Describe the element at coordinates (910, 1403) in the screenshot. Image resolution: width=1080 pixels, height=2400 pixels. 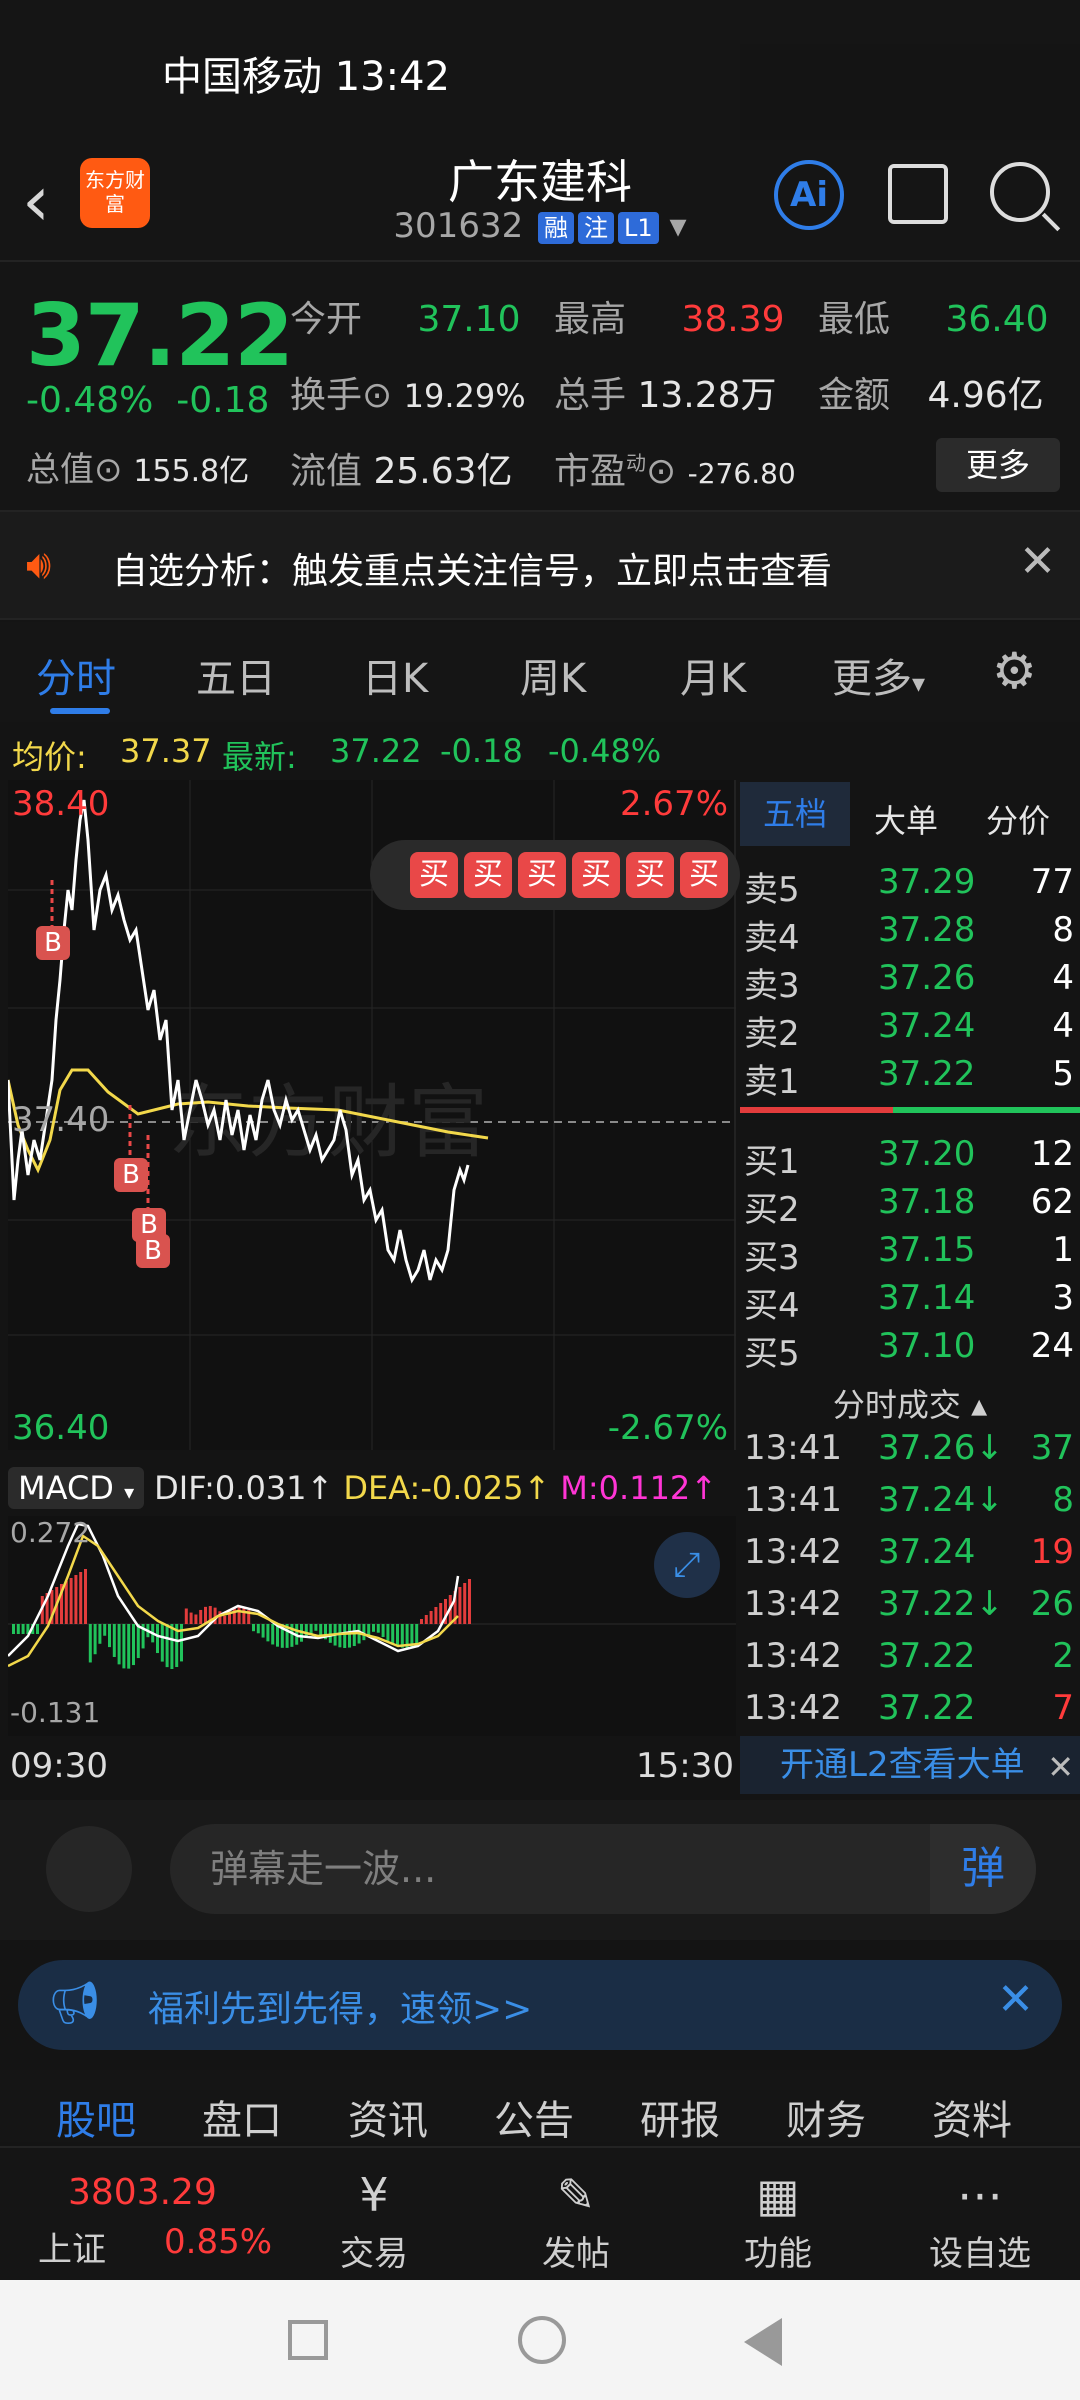
I see `trades-title: 分时成交 ▴` at that location.